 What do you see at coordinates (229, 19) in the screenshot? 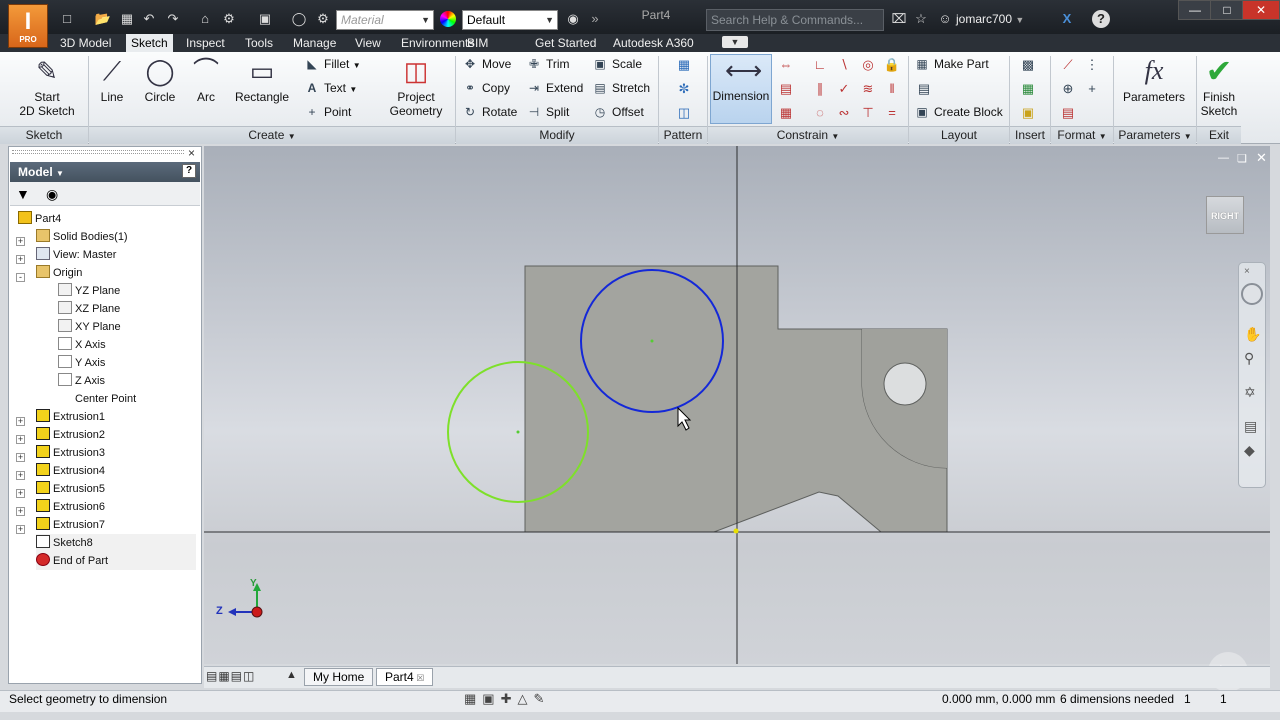
I see `update-icon: ⚙` at bounding box center [229, 19].